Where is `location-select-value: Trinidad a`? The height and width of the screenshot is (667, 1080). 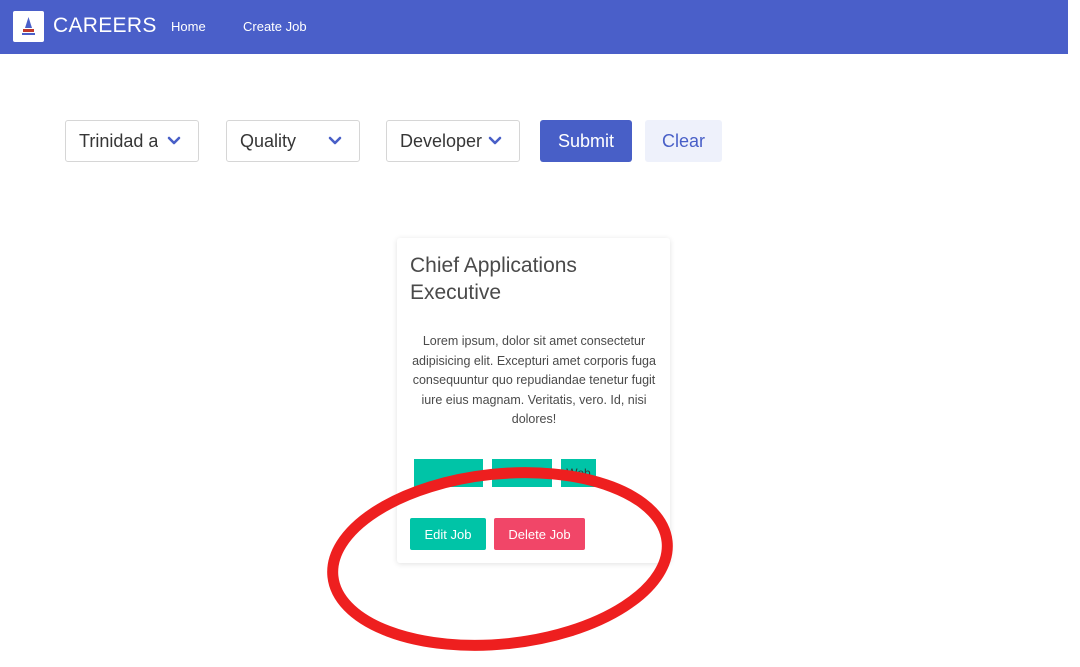 location-select-value: Trinidad a is located at coordinates (119, 140).